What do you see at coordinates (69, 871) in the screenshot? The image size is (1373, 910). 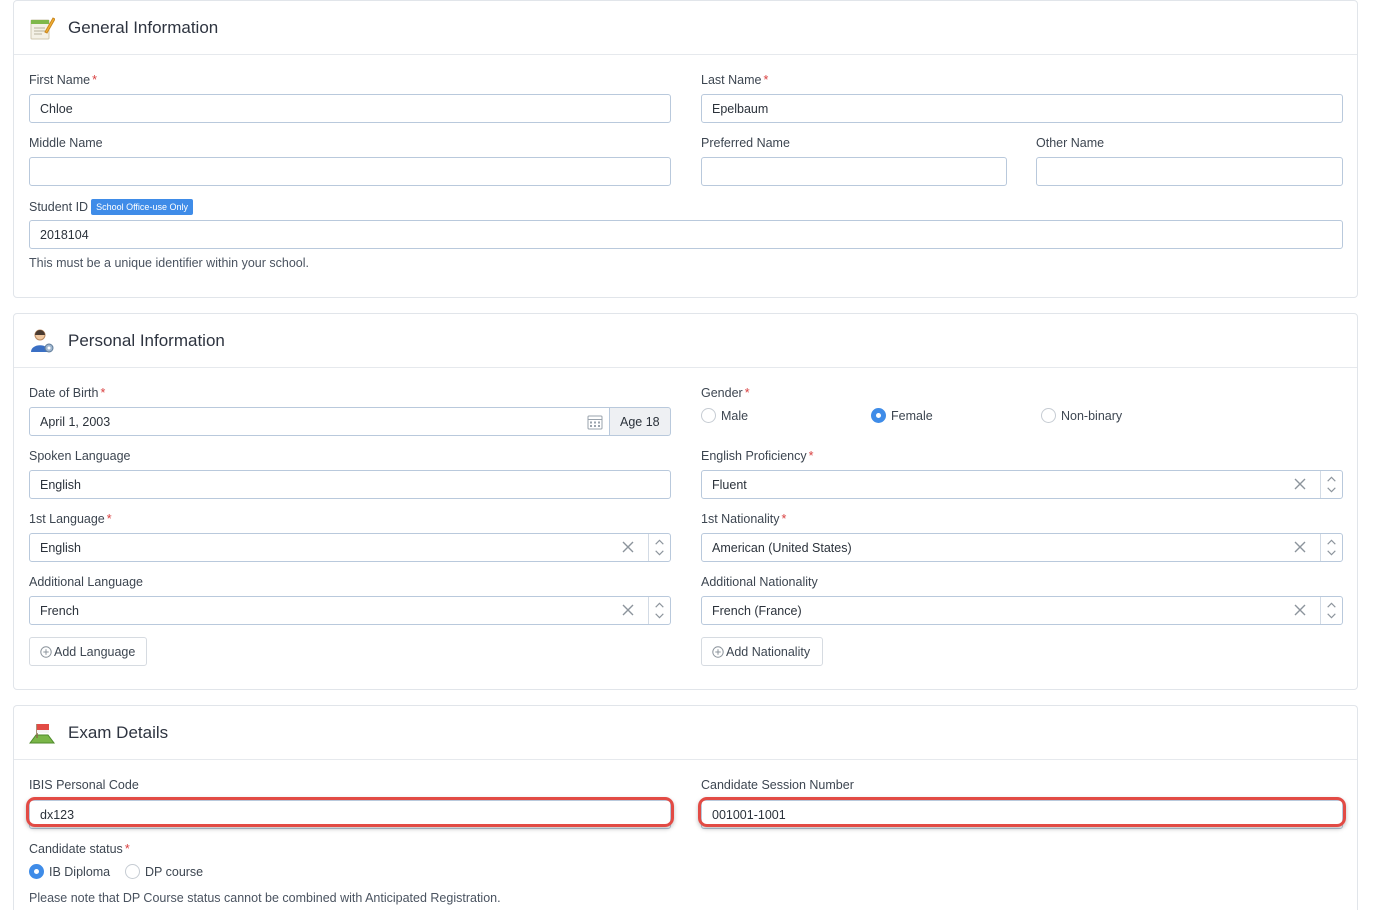 I see `status-option-ib-diploma: IB Diploma` at bounding box center [69, 871].